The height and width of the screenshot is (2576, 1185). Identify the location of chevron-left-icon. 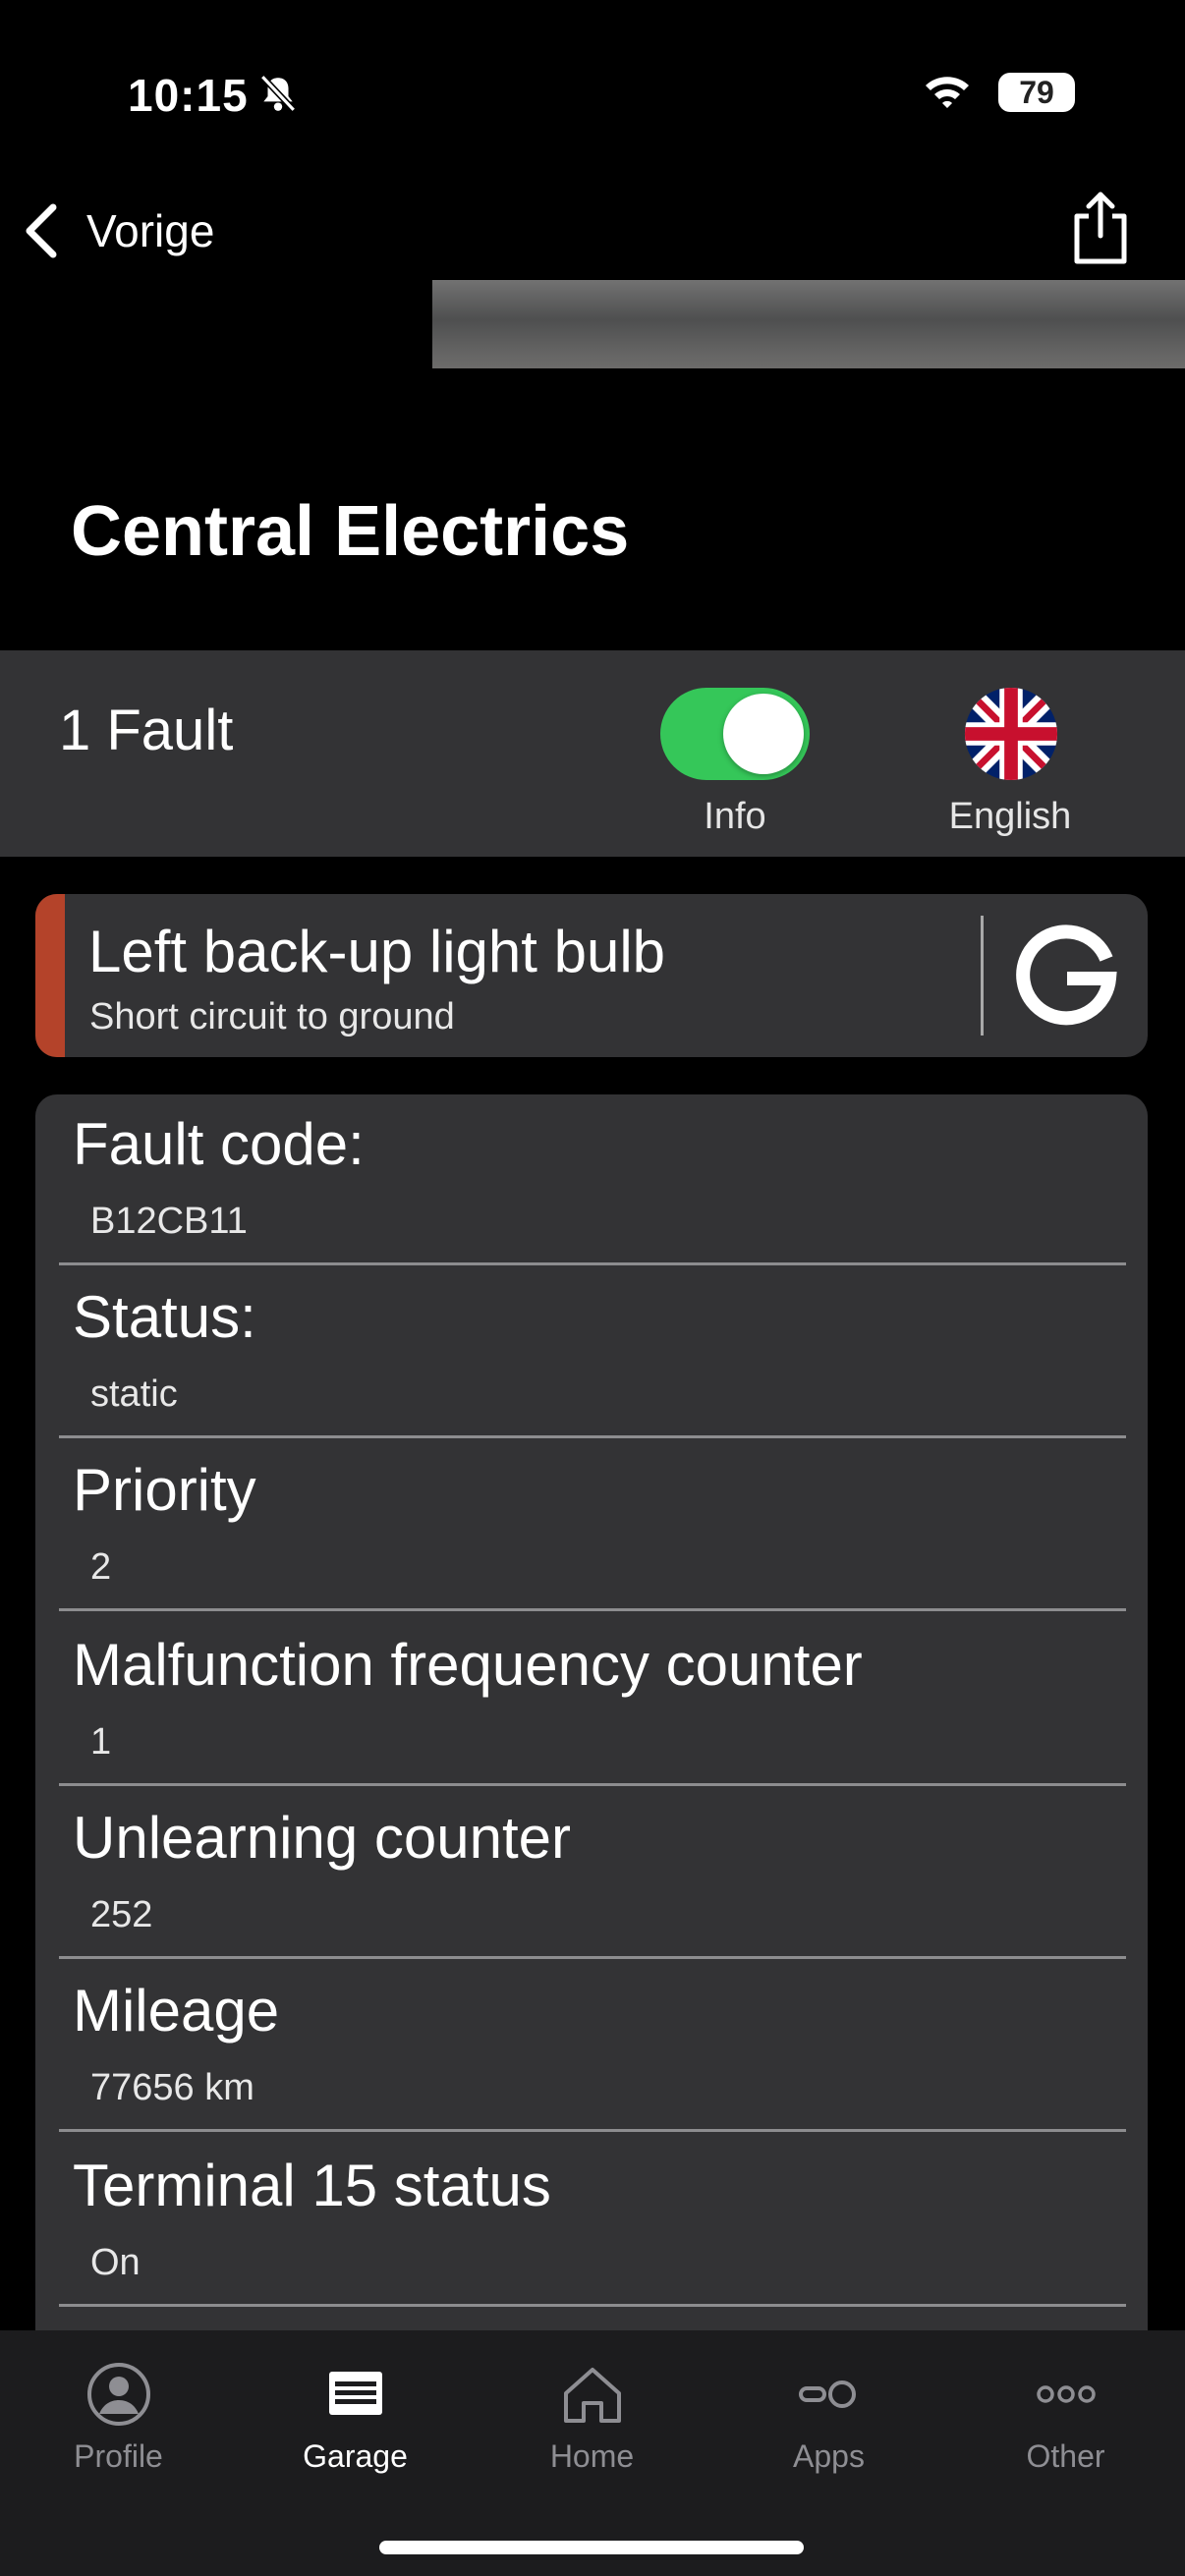
(42, 230).